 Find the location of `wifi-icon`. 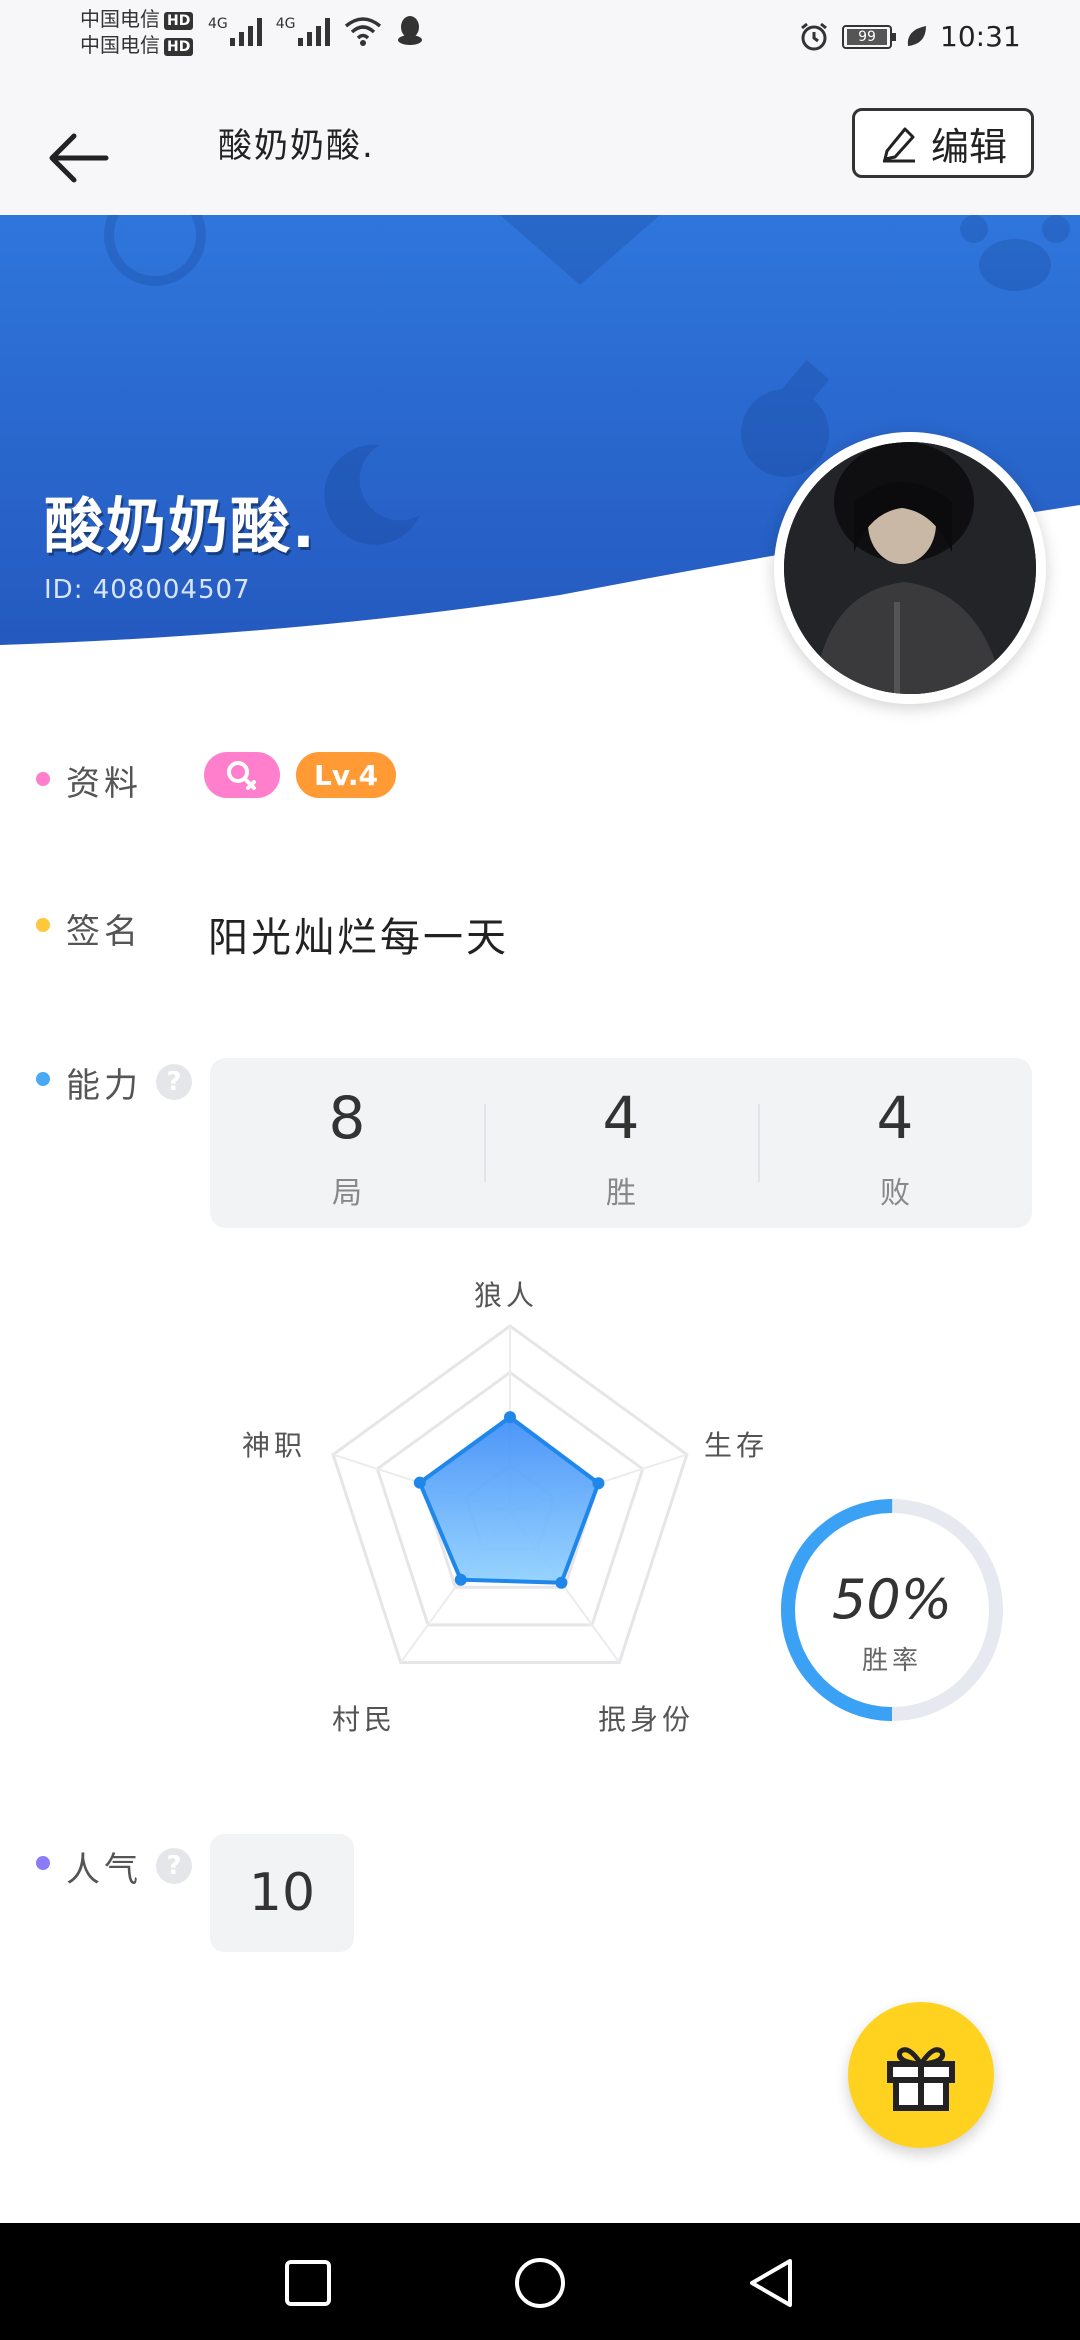

wifi-icon is located at coordinates (362, 31).